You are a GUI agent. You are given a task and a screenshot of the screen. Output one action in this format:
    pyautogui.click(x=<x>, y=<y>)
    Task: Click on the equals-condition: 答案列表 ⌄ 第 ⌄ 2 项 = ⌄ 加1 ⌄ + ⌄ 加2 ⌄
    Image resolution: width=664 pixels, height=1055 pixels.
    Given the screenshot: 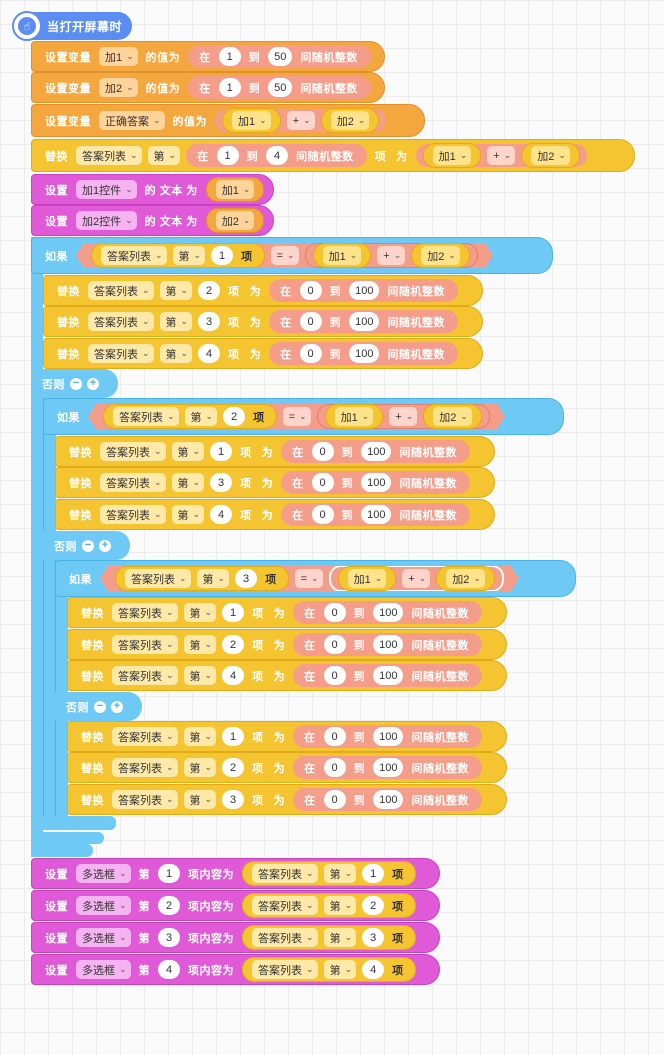 What is the action you would take?
    pyautogui.click(x=296, y=416)
    